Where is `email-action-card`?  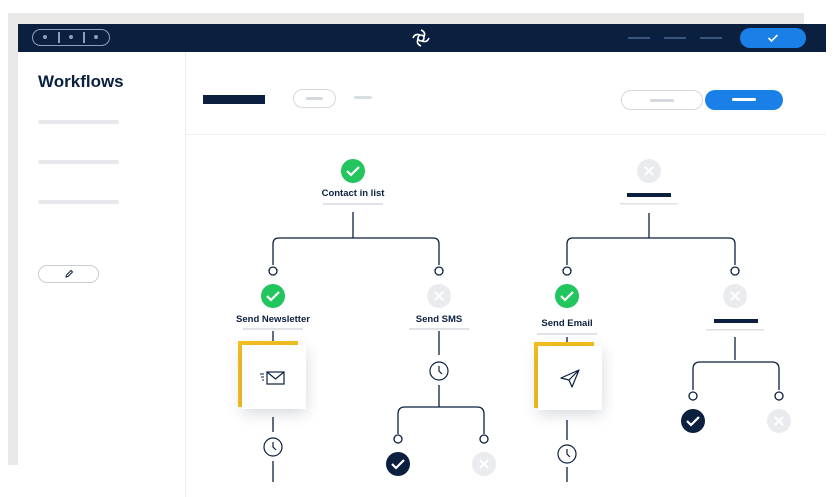
email-action-card is located at coordinates (570, 378).